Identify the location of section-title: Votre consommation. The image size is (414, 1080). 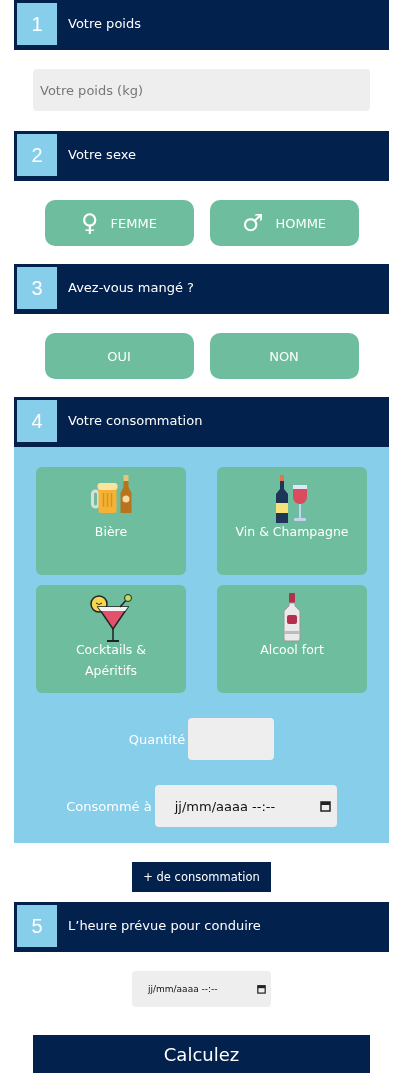
(135, 420).